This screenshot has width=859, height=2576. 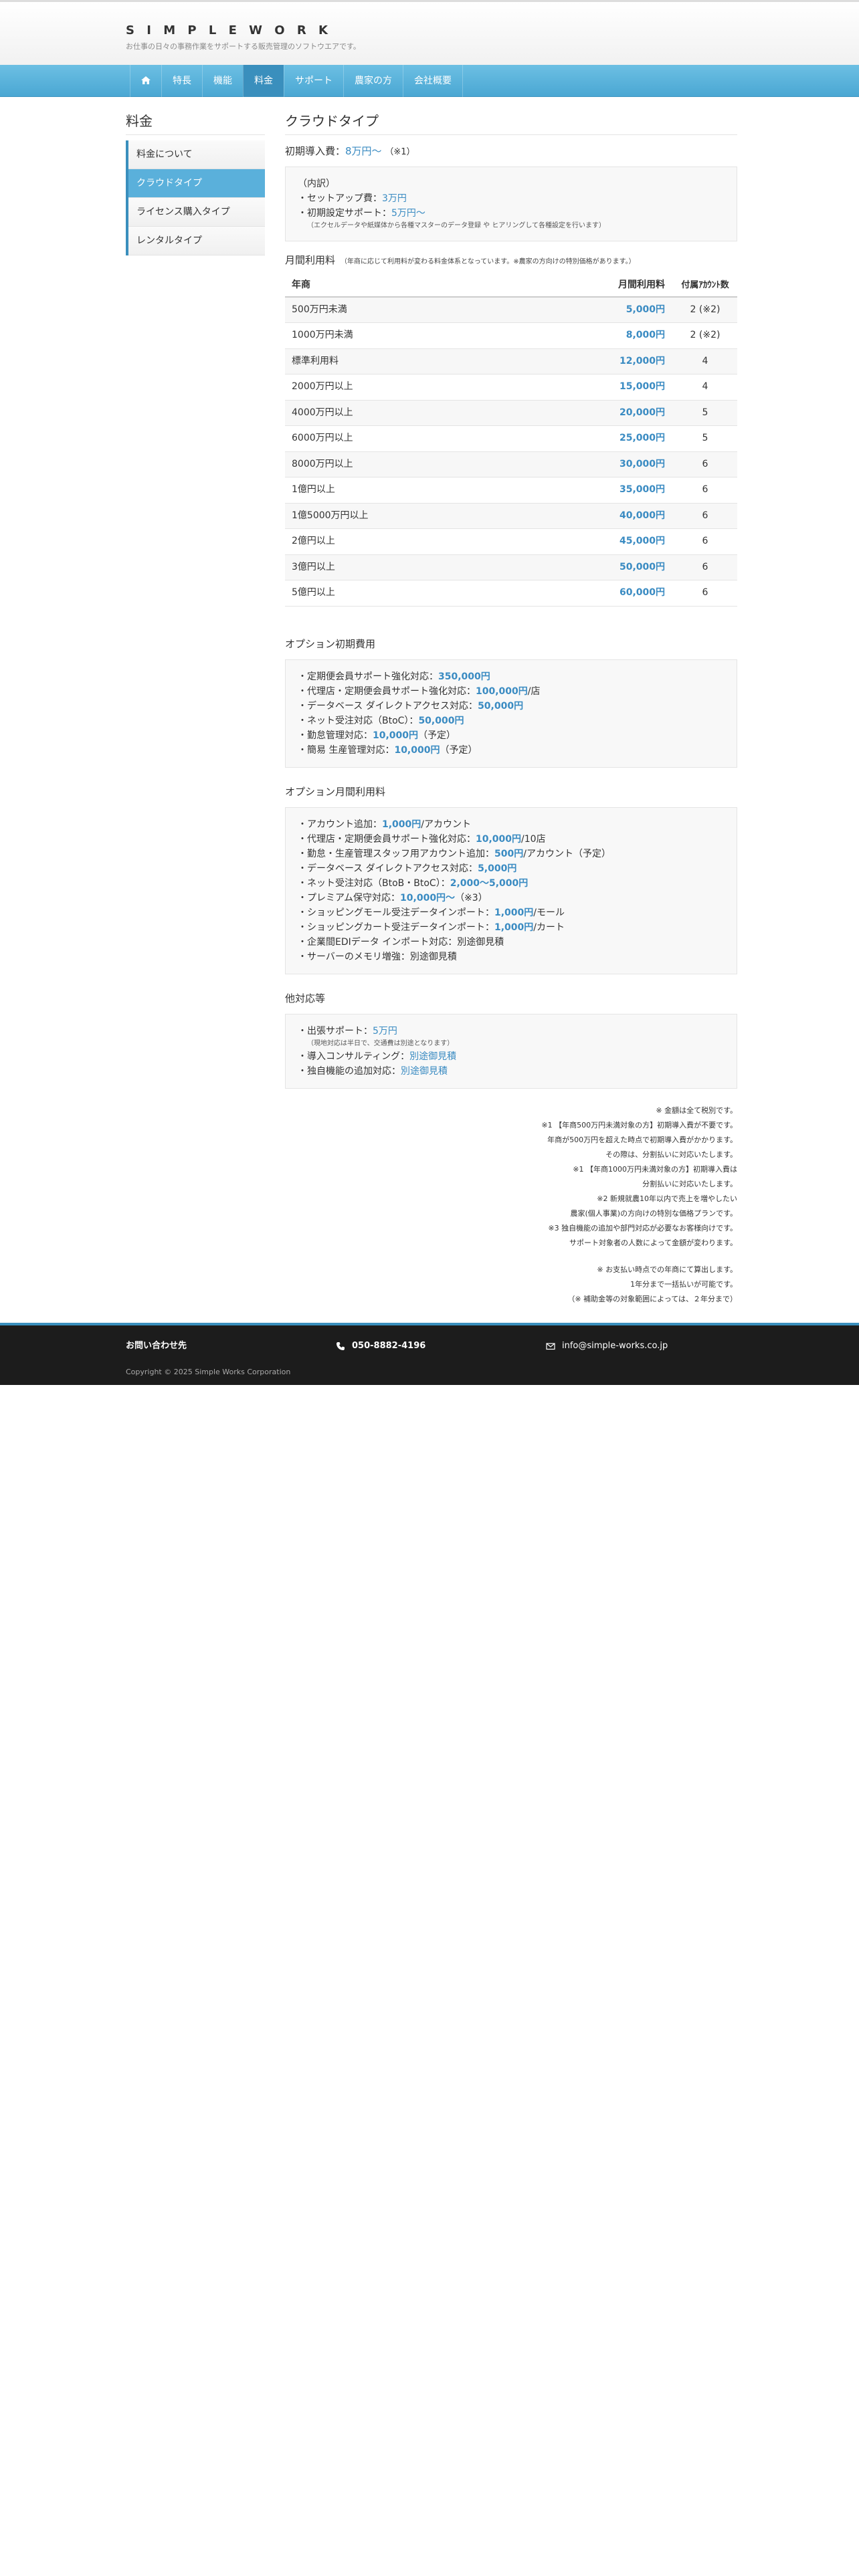 I want to click on item-label: ・勤怠管理対応：, so click(x=335, y=735).